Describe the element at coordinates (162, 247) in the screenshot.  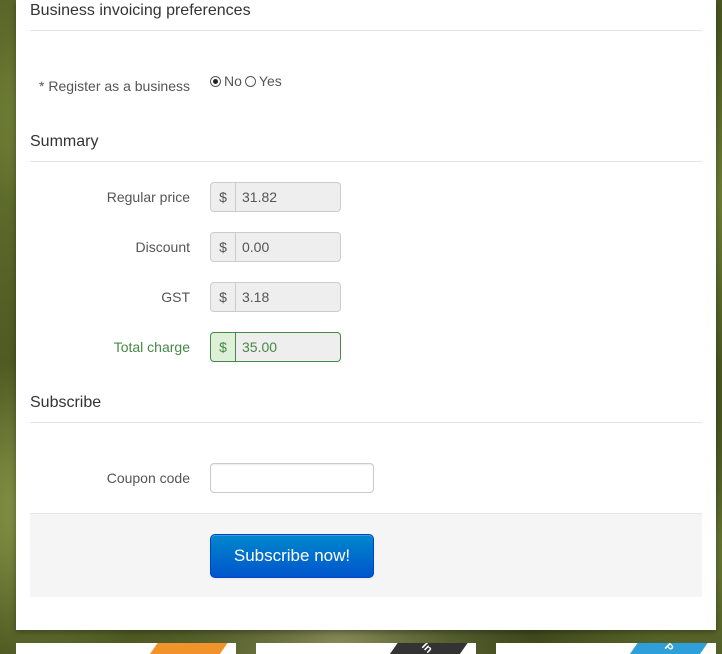
I see `discount-label: Discount` at that location.